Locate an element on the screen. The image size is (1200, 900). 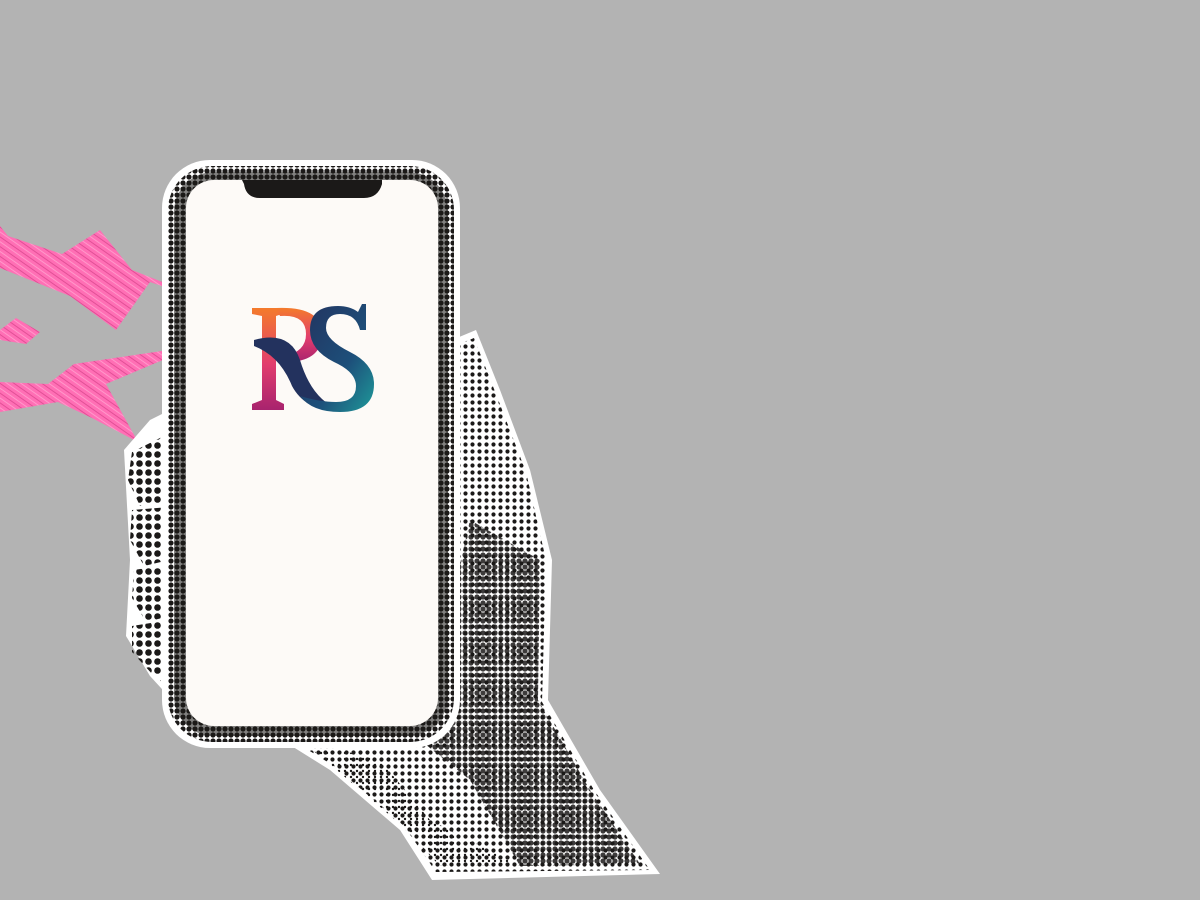
phone-notch is located at coordinates (312, 189).